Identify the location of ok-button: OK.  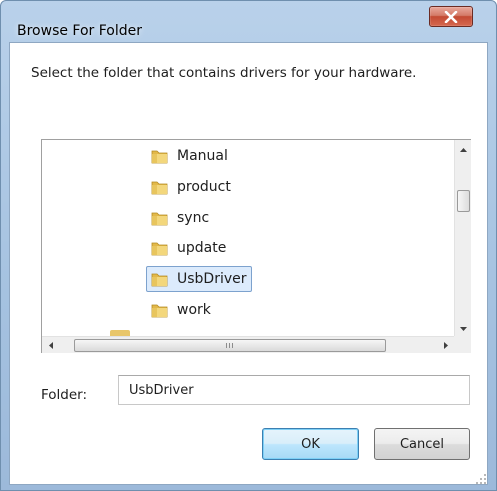
(310, 444).